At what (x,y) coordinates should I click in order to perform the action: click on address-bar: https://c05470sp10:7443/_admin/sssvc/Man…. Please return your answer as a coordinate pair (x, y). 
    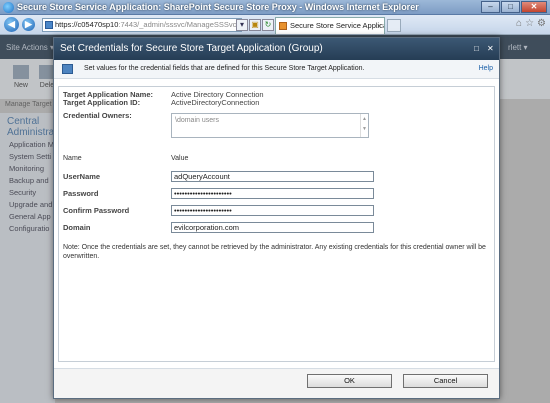
    Looking at the image, I should click on (142, 25).